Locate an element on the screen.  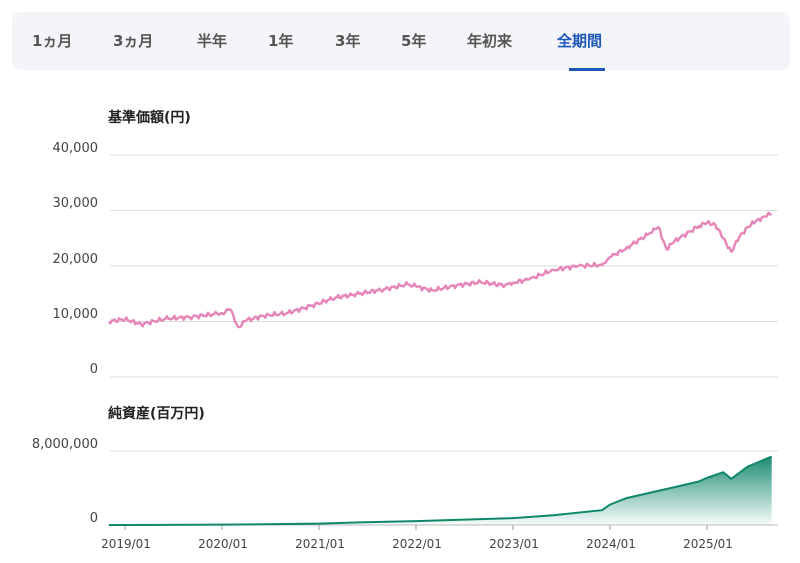
net-assets-area is located at coordinates (440, 490).